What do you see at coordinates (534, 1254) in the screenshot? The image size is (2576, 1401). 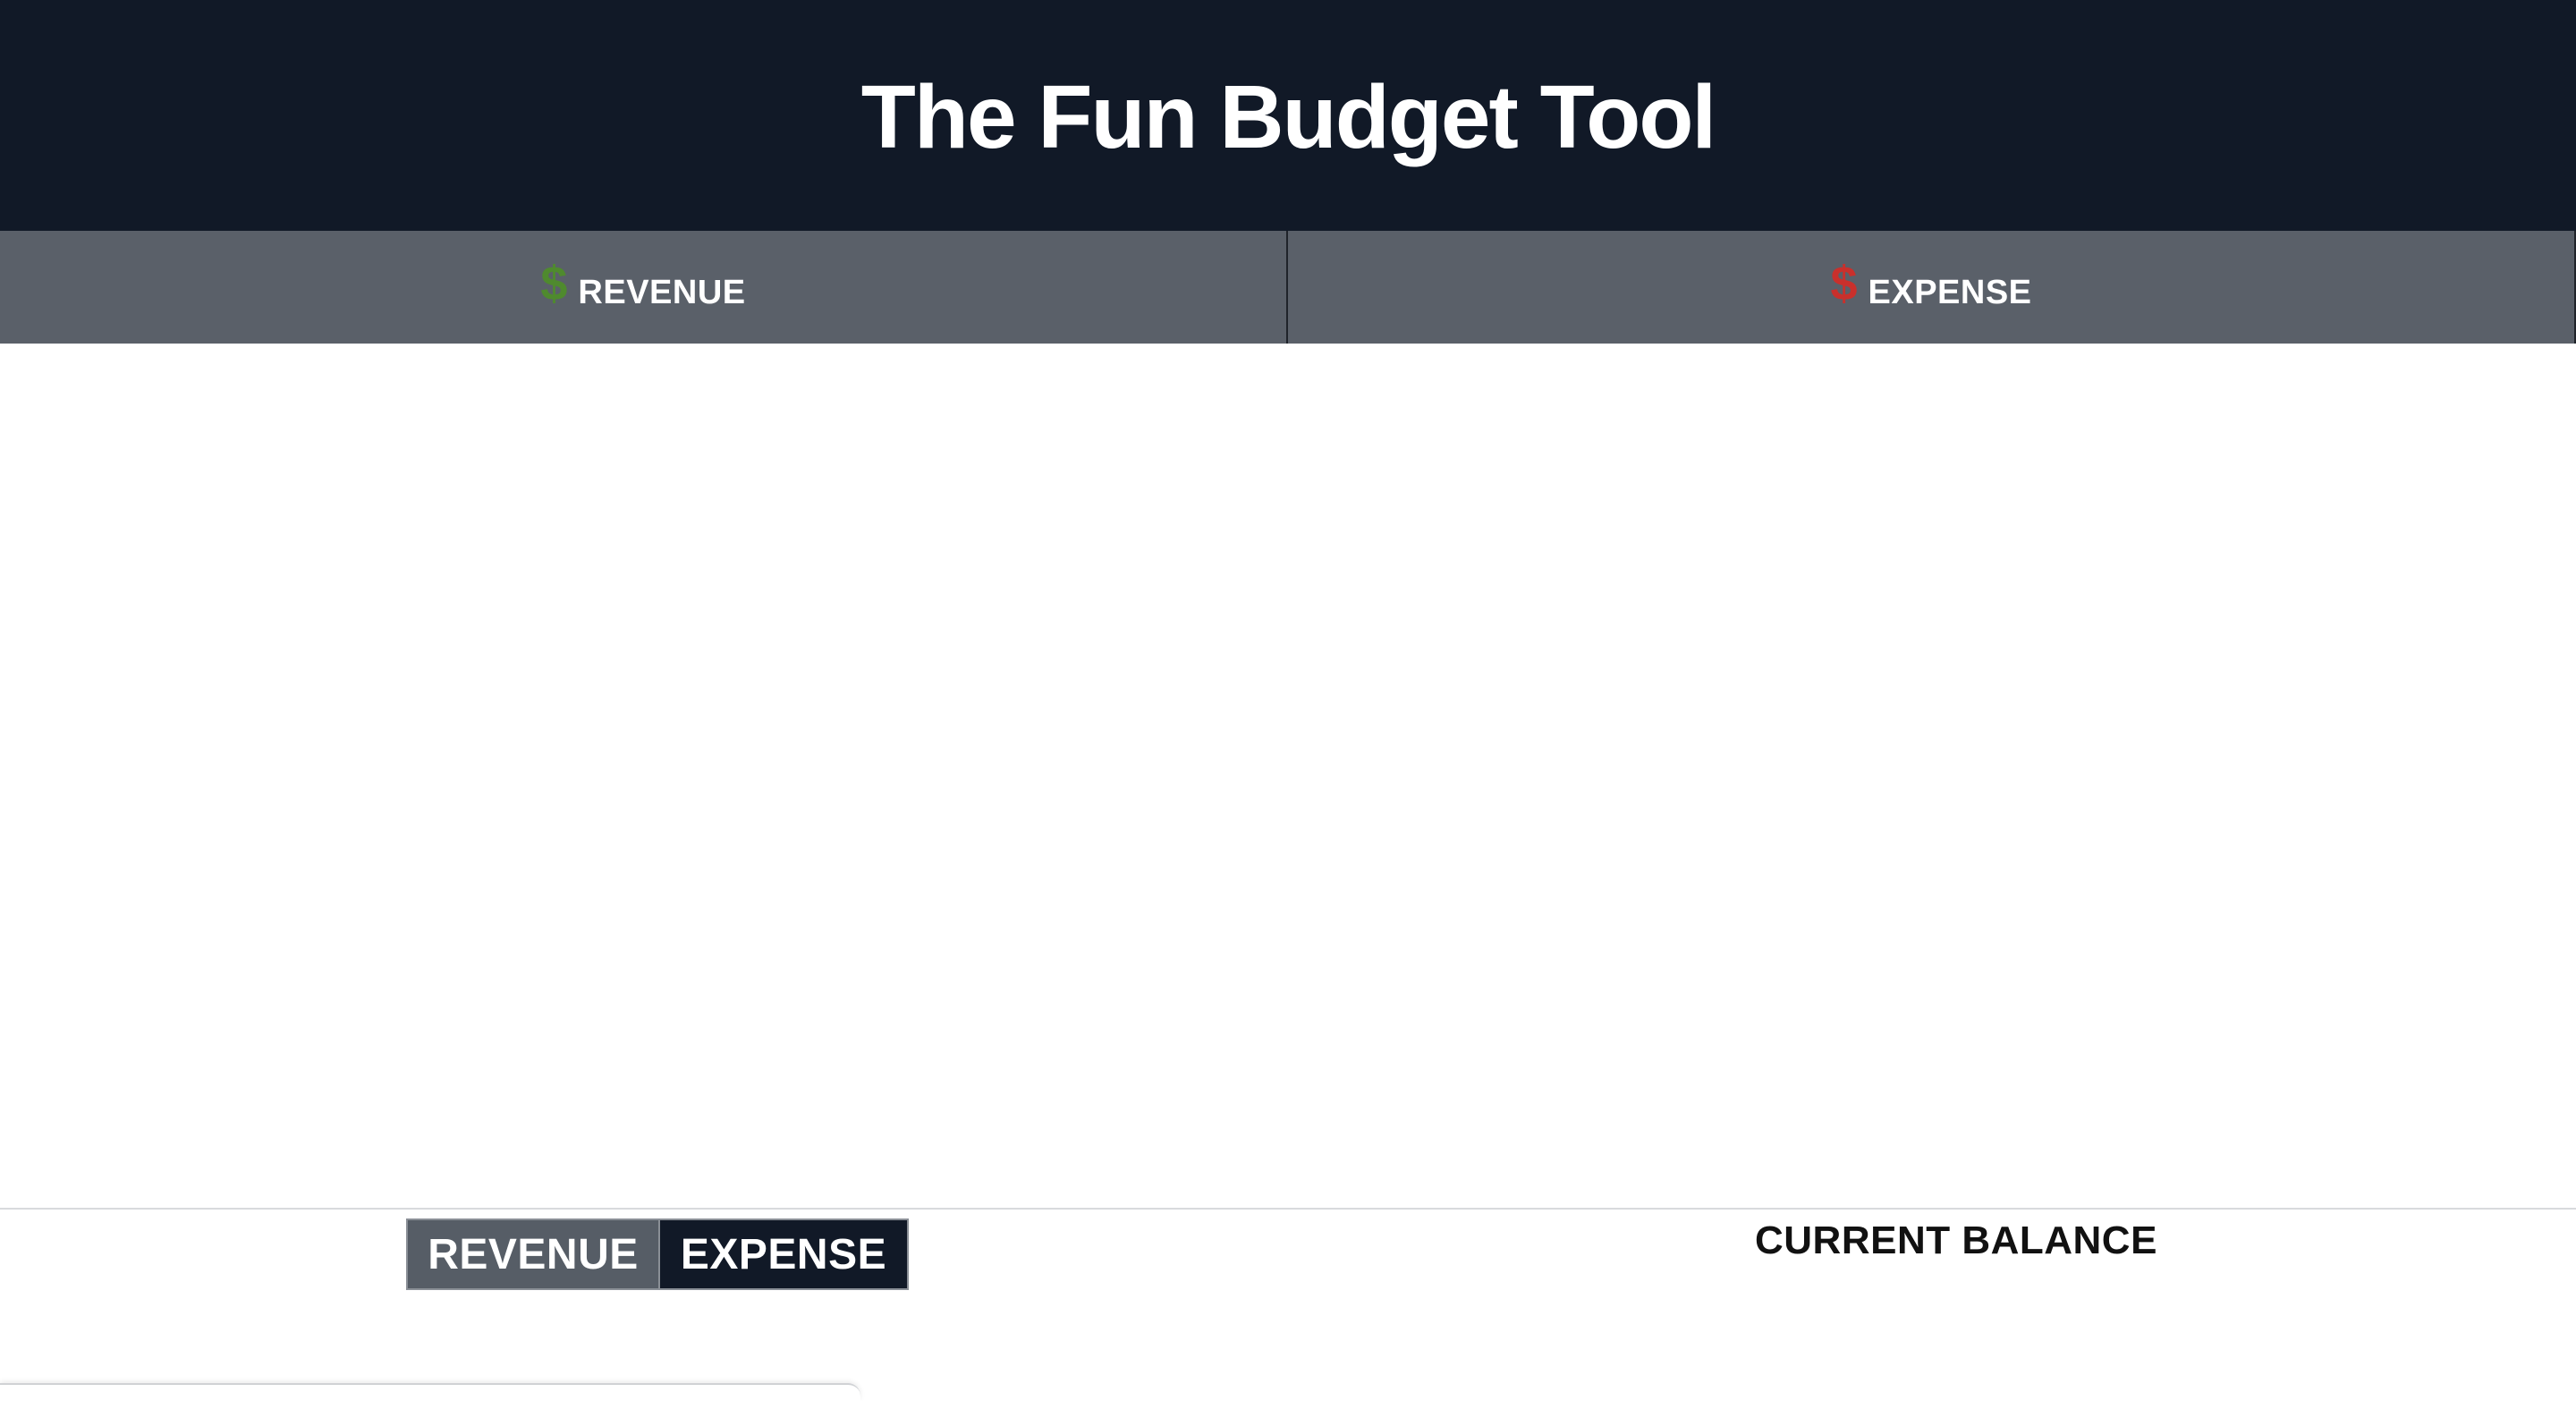 I see `revenue-toggle-button: REVENUE` at bounding box center [534, 1254].